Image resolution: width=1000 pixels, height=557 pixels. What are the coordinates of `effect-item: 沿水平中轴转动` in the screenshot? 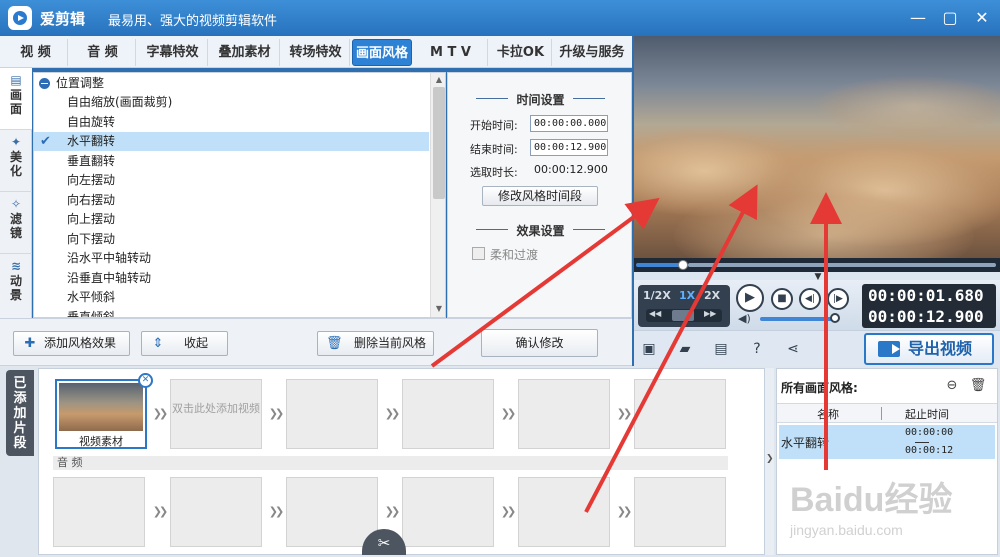 It's located at (231, 258).